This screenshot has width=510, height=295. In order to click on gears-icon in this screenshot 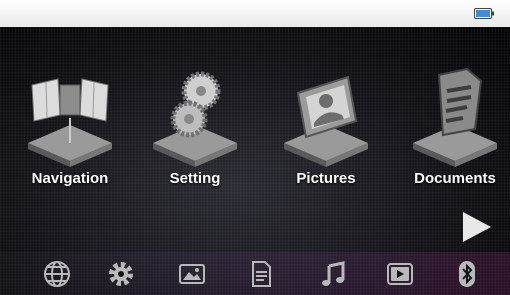, I will do `click(195, 119)`.